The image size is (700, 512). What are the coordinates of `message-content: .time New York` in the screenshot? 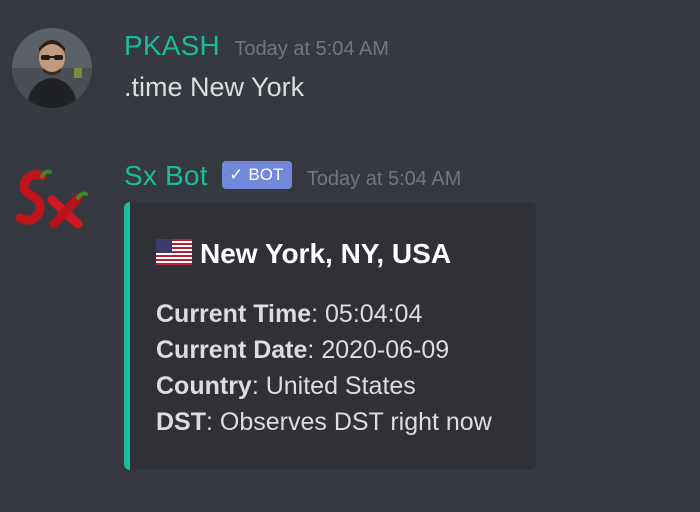 It's located at (214, 87).